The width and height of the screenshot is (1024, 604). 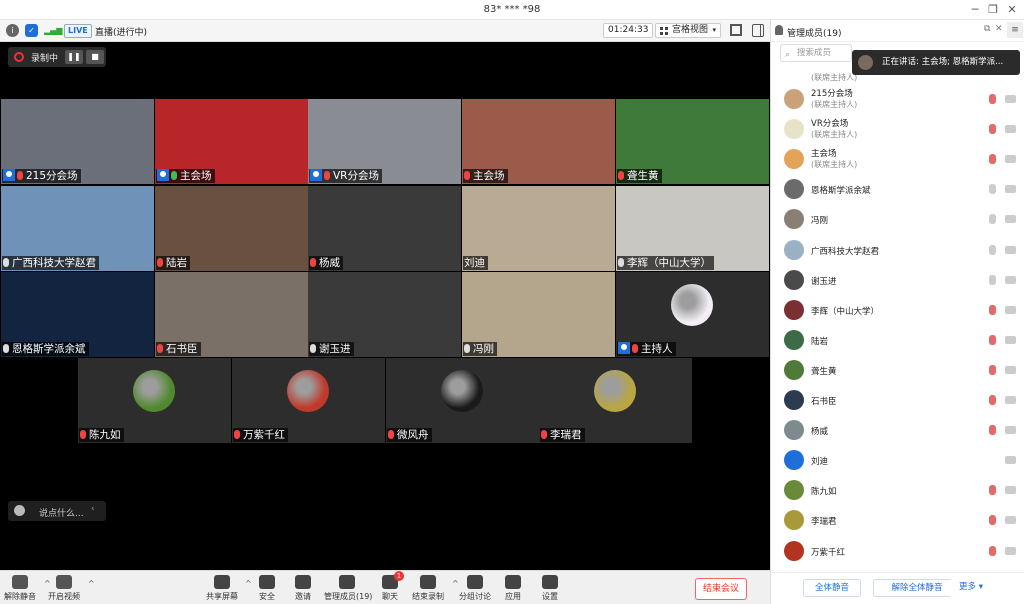 I want to click on video-tile: 李辉（中山大学）, so click(x=692, y=228).